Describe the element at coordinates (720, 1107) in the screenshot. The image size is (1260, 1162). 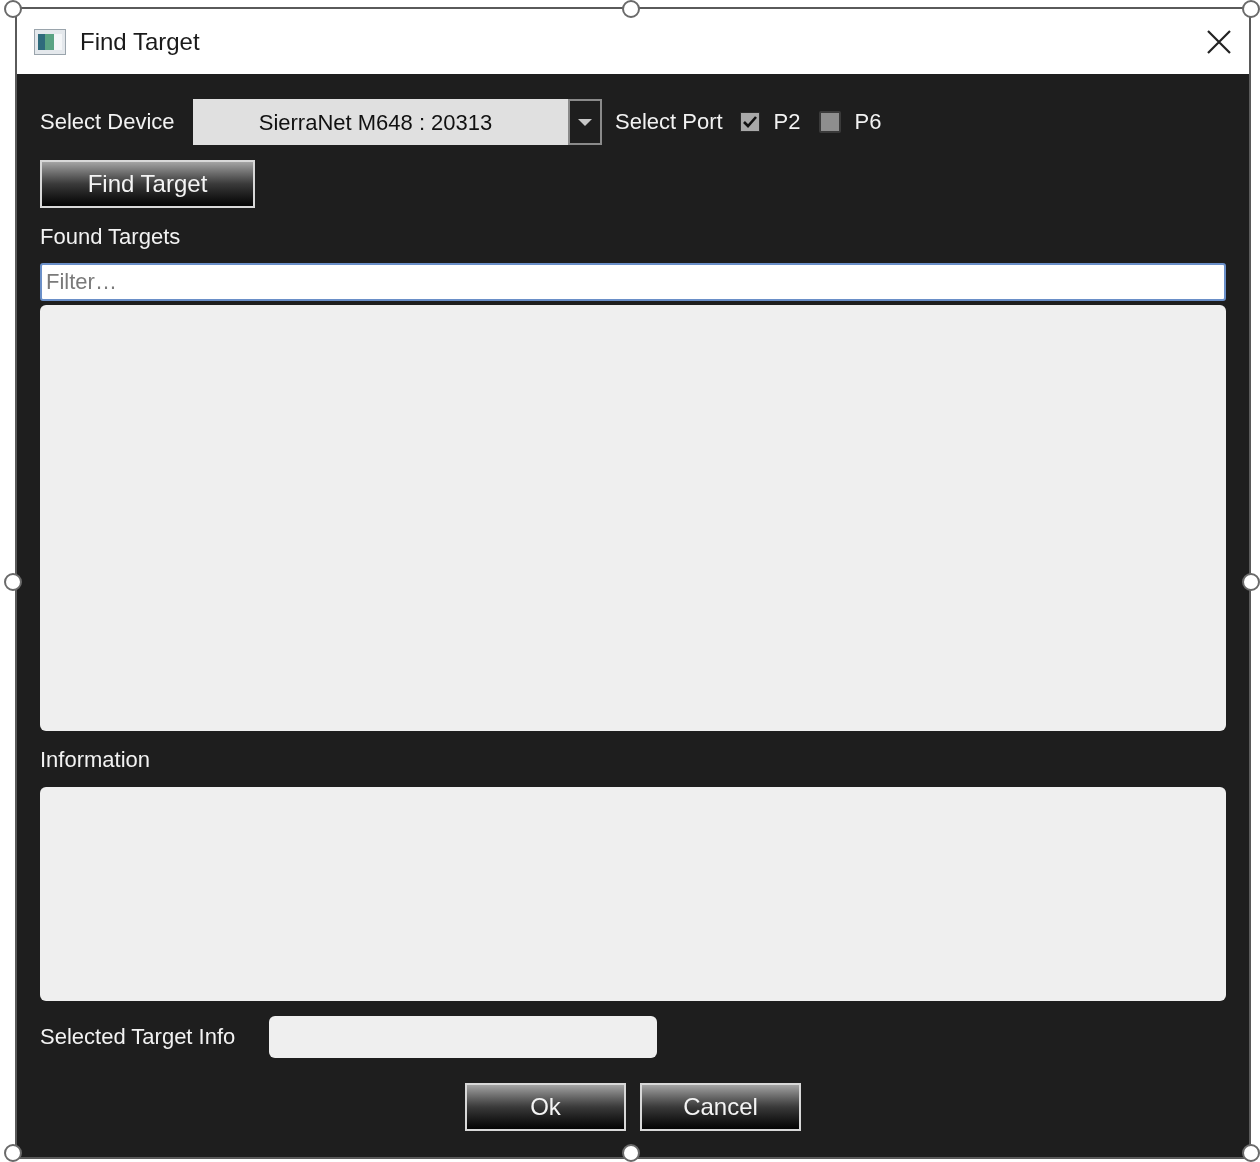
I see `cancel-button: Cancel` at that location.